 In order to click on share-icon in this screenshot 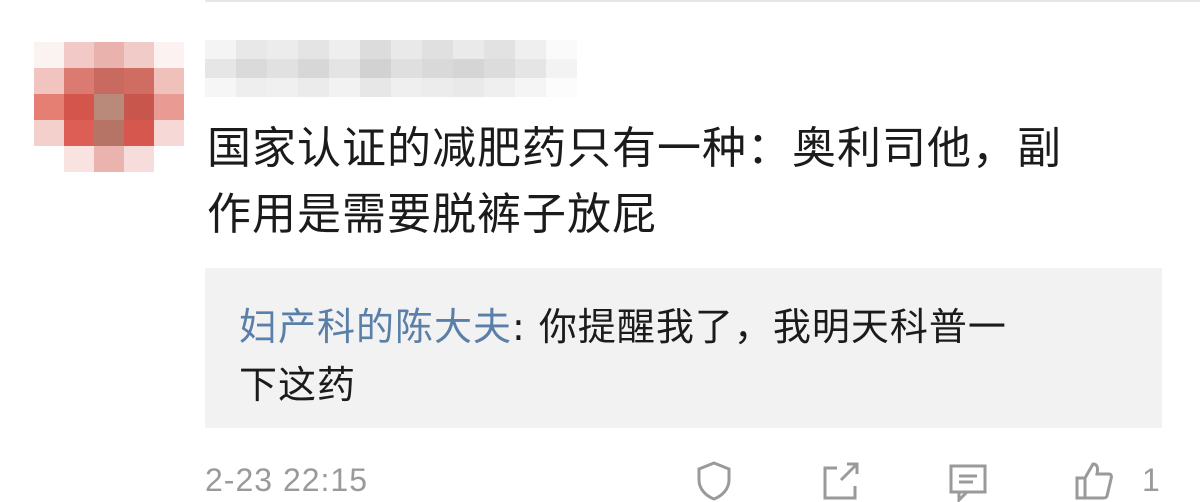, I will do `click(840, 481)`.